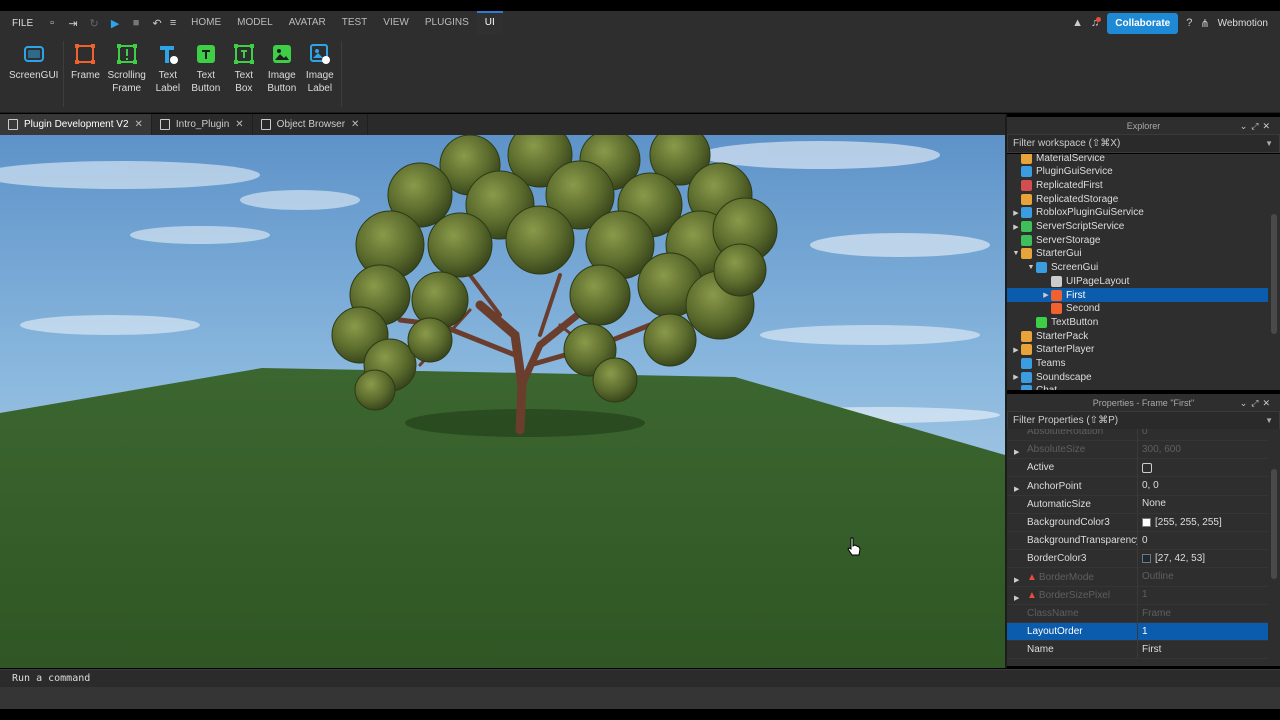 This screenshot has height=720, width=1280. What do you see at coordinates (1257, 403) in the screenshot?
I see `properties-window-controls: ⌄⤢✕` at bounding box center [1257, 403].